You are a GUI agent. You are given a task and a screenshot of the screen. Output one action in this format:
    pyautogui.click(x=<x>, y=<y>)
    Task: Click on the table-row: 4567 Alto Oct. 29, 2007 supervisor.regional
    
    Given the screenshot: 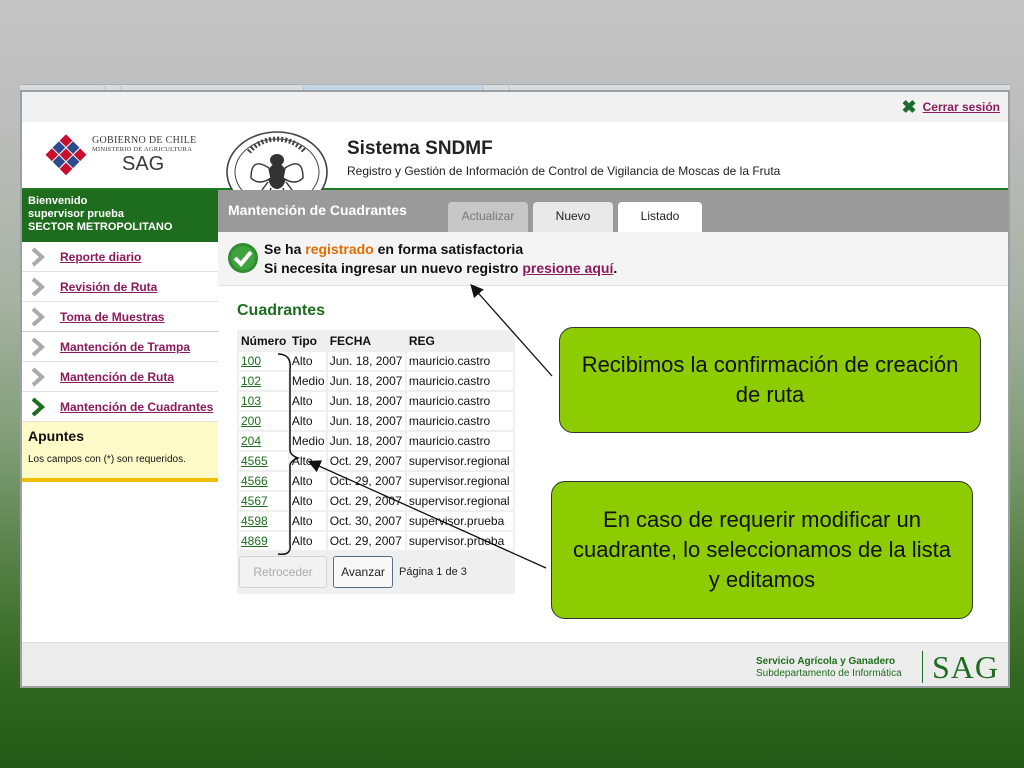 What is the action you would take?
    pyautogui.click(x=376, y=501)
    